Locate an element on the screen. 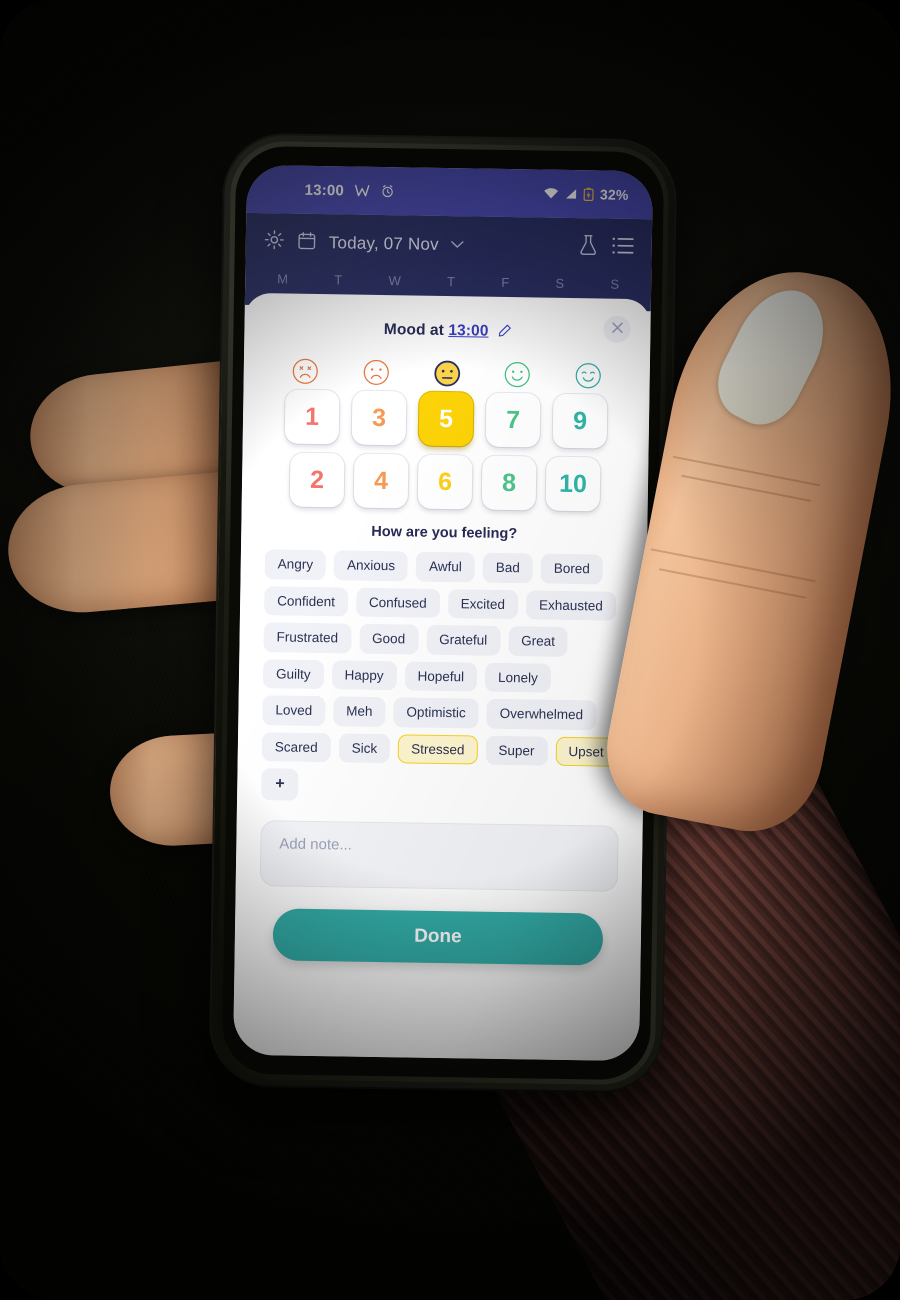  page-title: Mood at 13:00 is located at coordinates (447, 331).